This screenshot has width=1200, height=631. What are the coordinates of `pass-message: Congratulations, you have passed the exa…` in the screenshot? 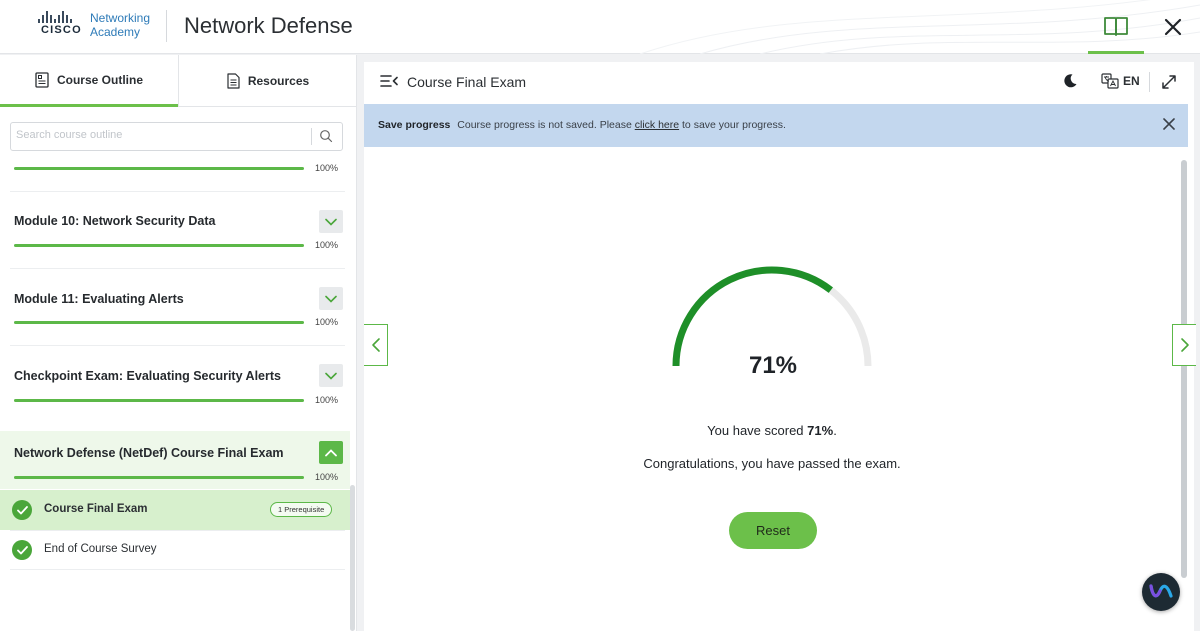 It's located at (772, 463).